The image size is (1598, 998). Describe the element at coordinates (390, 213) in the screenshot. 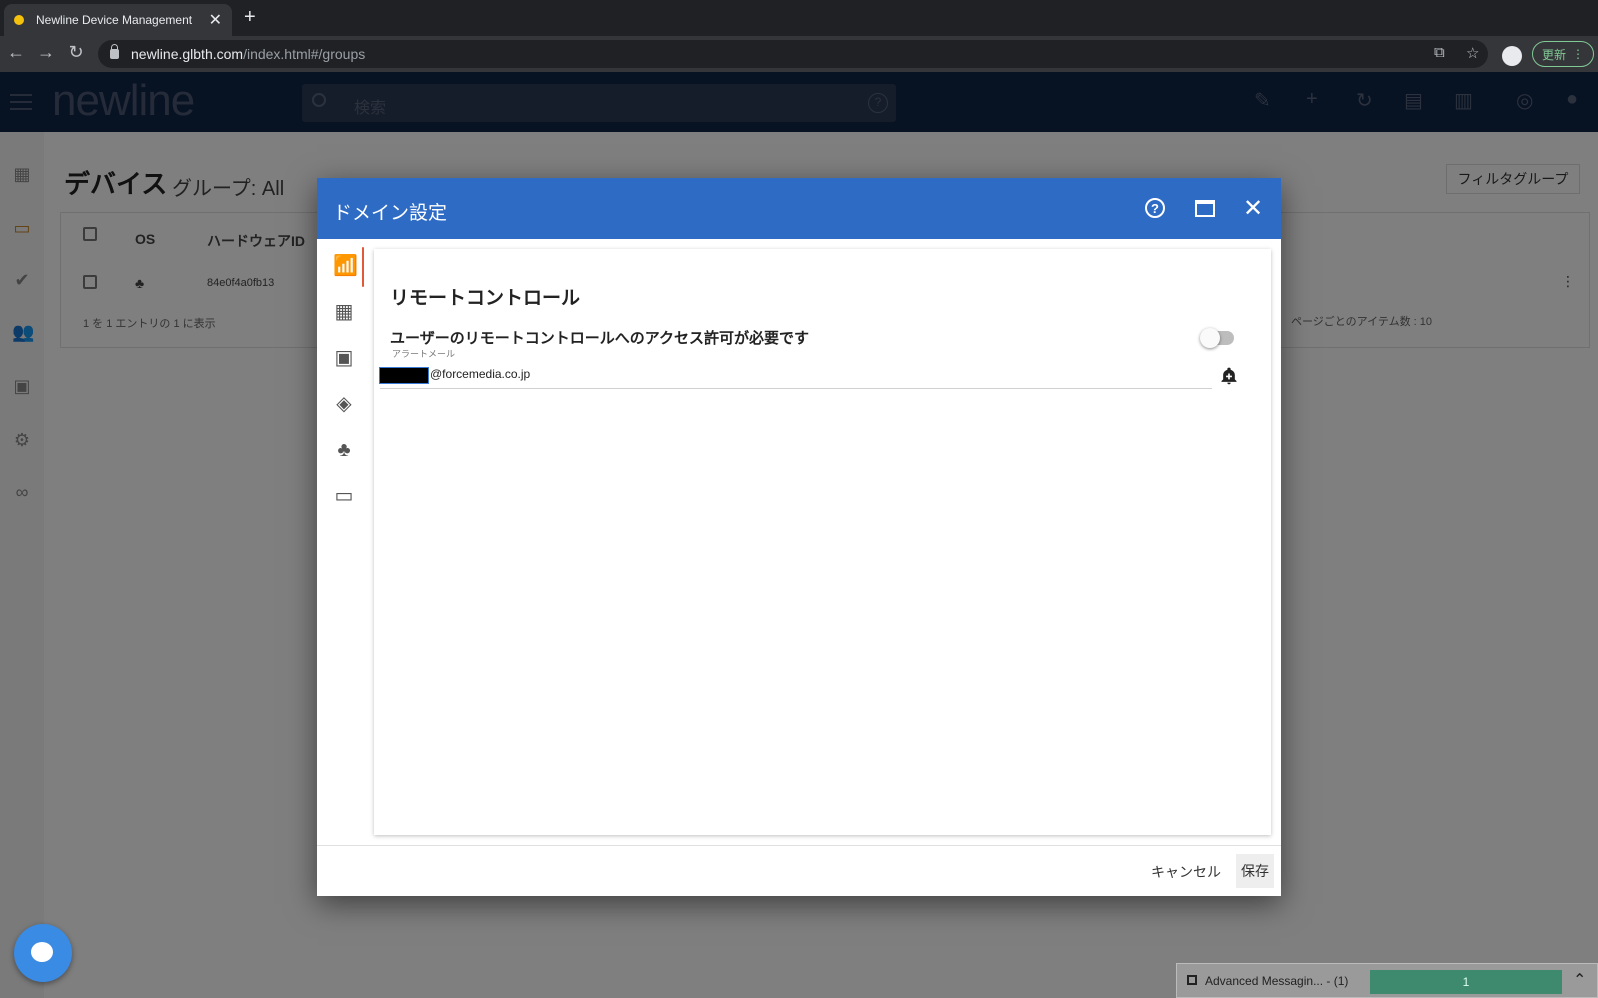

I see `dialog-title: ドメイン設定` at that location.